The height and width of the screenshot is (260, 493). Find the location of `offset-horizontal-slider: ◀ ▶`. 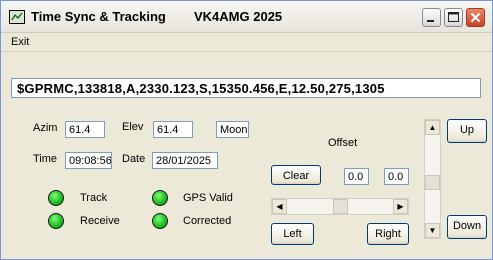

offset-horizontal-slider: ◀ ▶ is located at coordinates (340, 206).